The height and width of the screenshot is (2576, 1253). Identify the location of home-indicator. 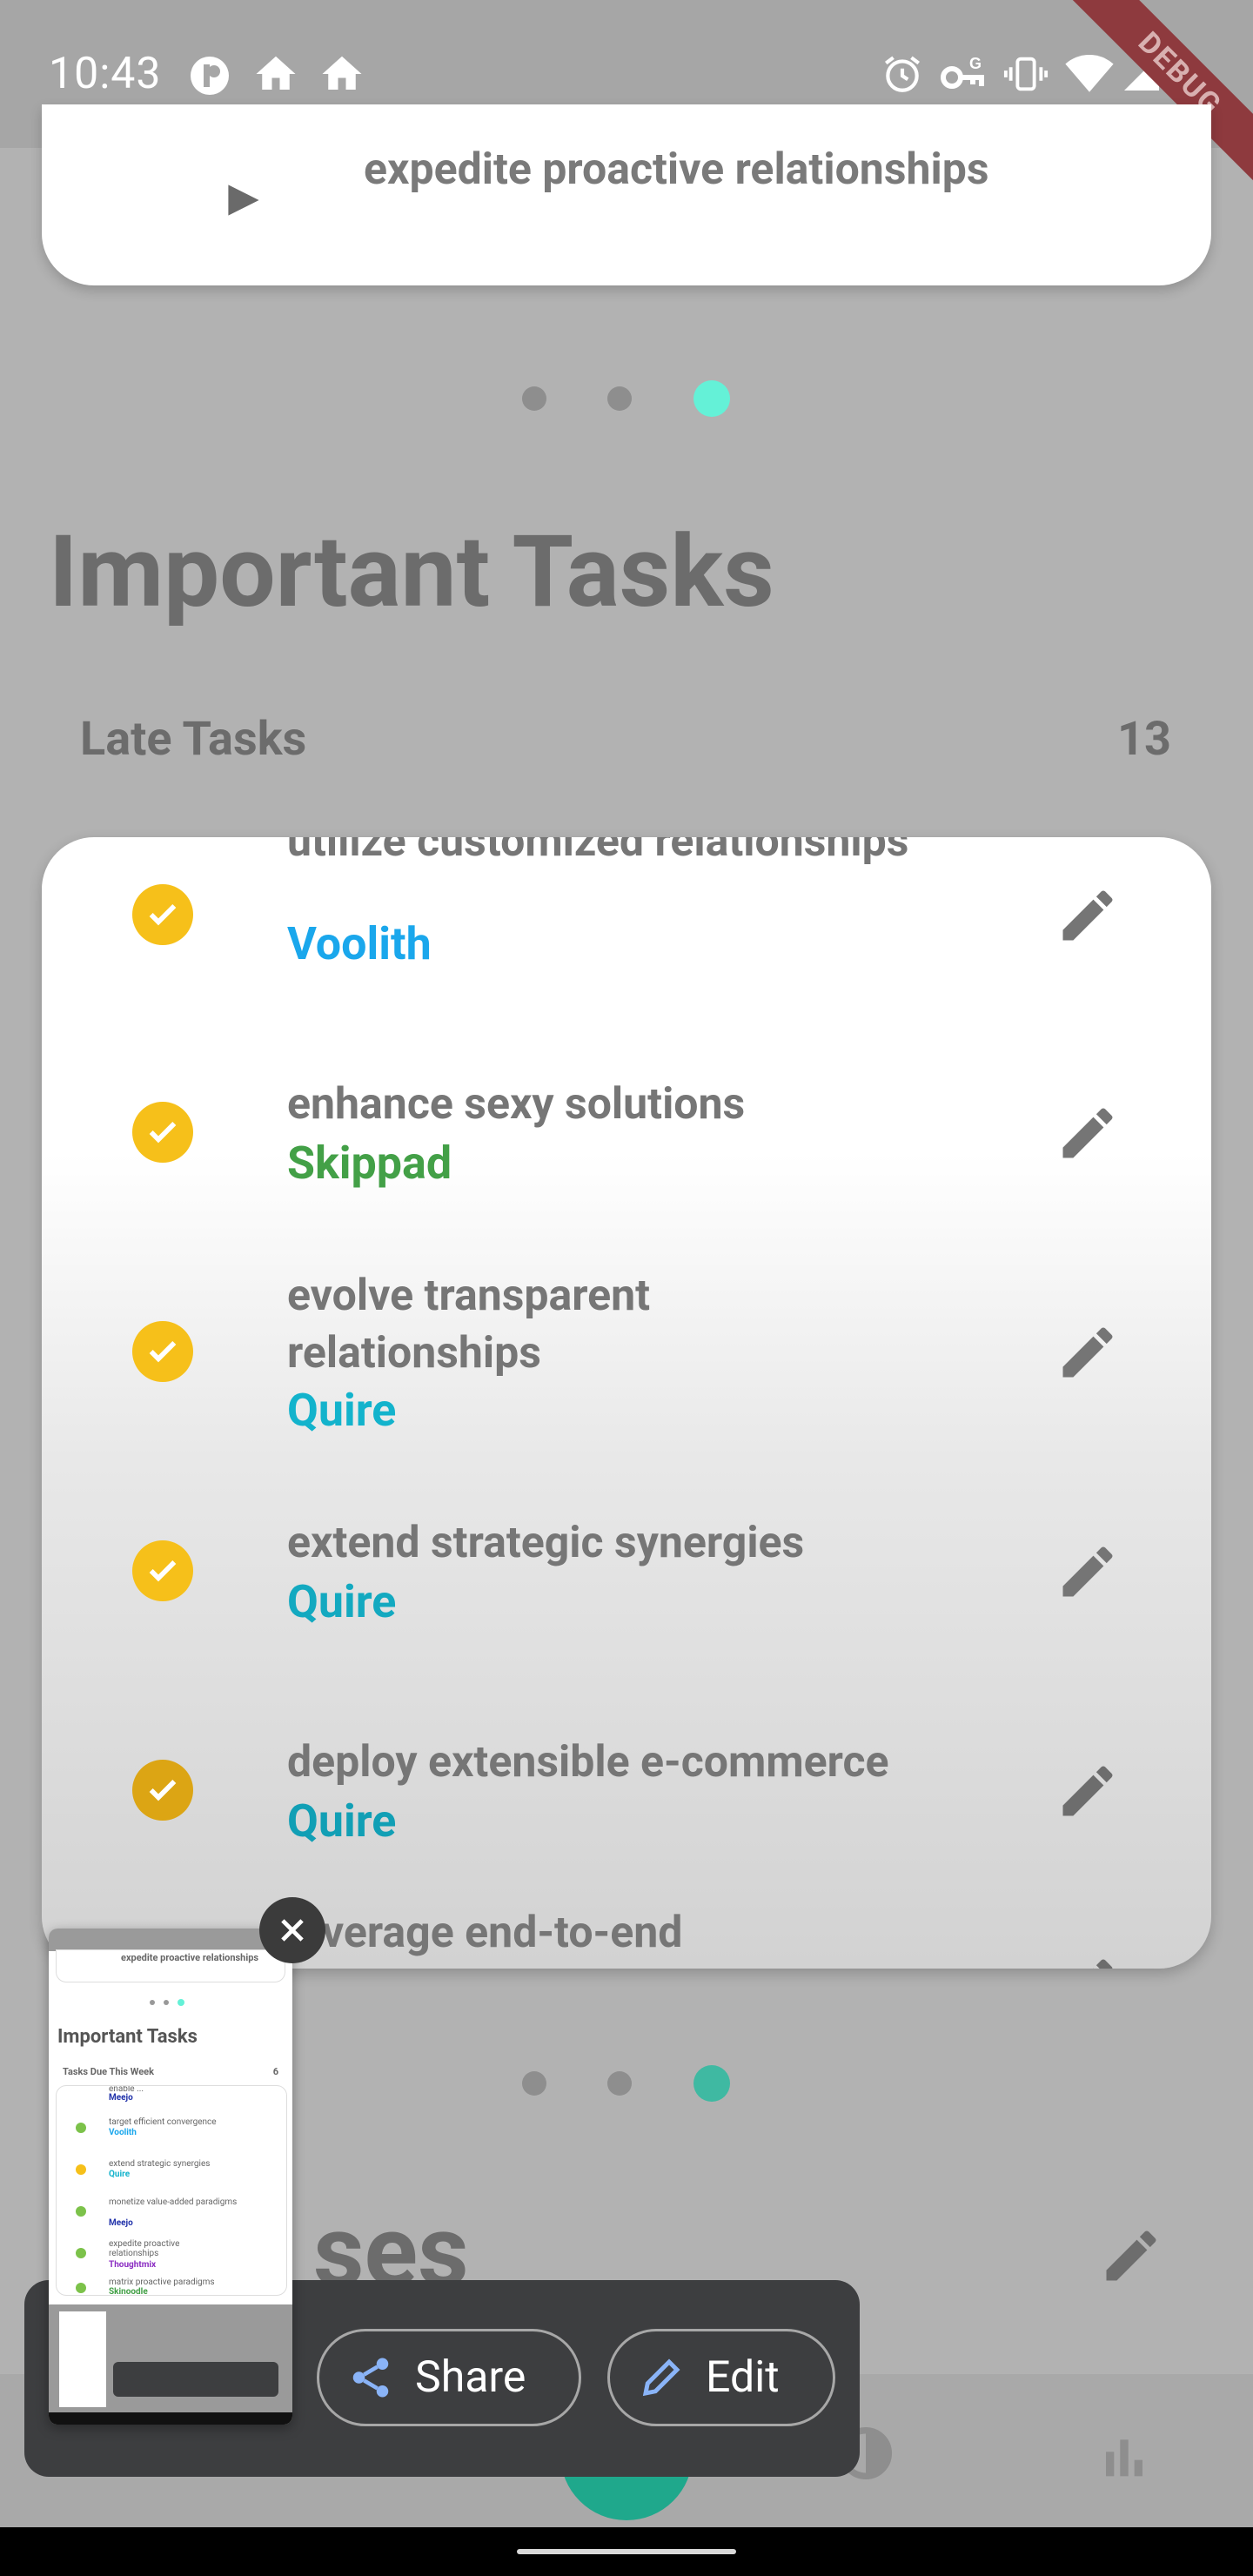
(626, 2551).